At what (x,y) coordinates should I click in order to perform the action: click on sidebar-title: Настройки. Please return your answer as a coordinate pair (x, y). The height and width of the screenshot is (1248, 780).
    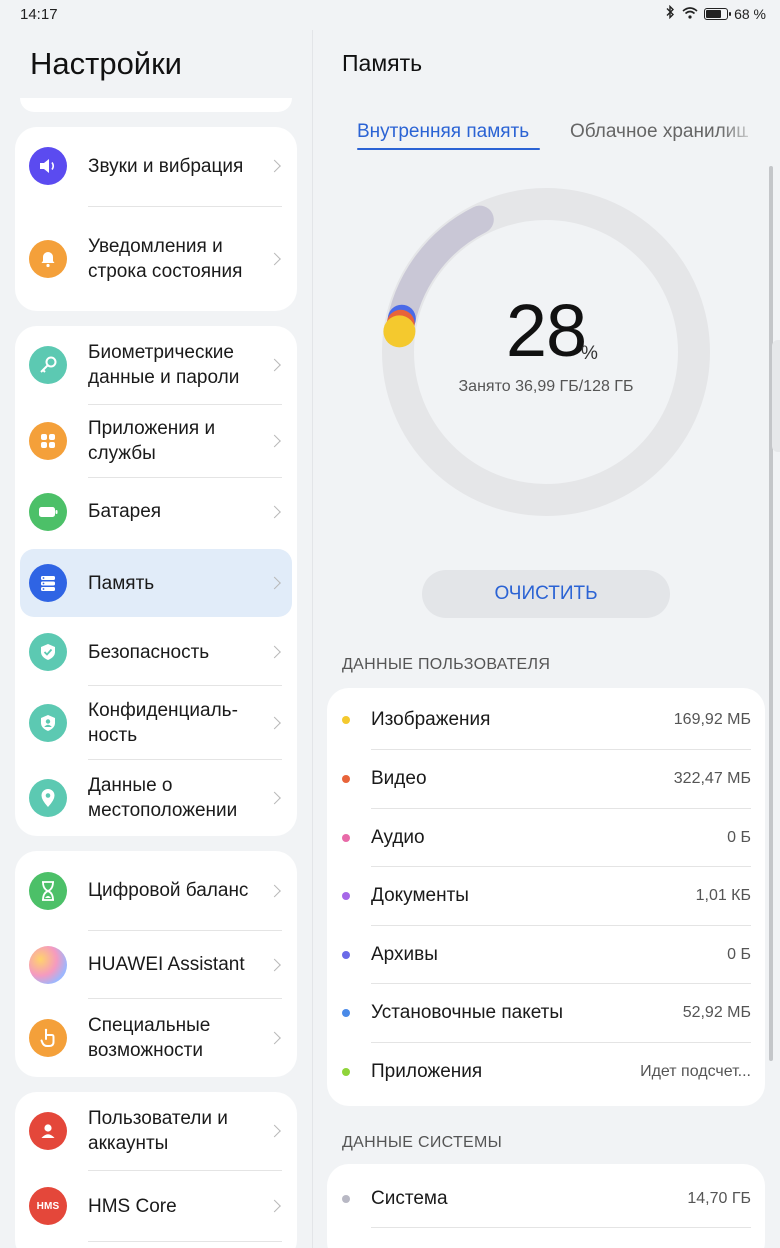
    Looking at the image, I should click on (106, 63).